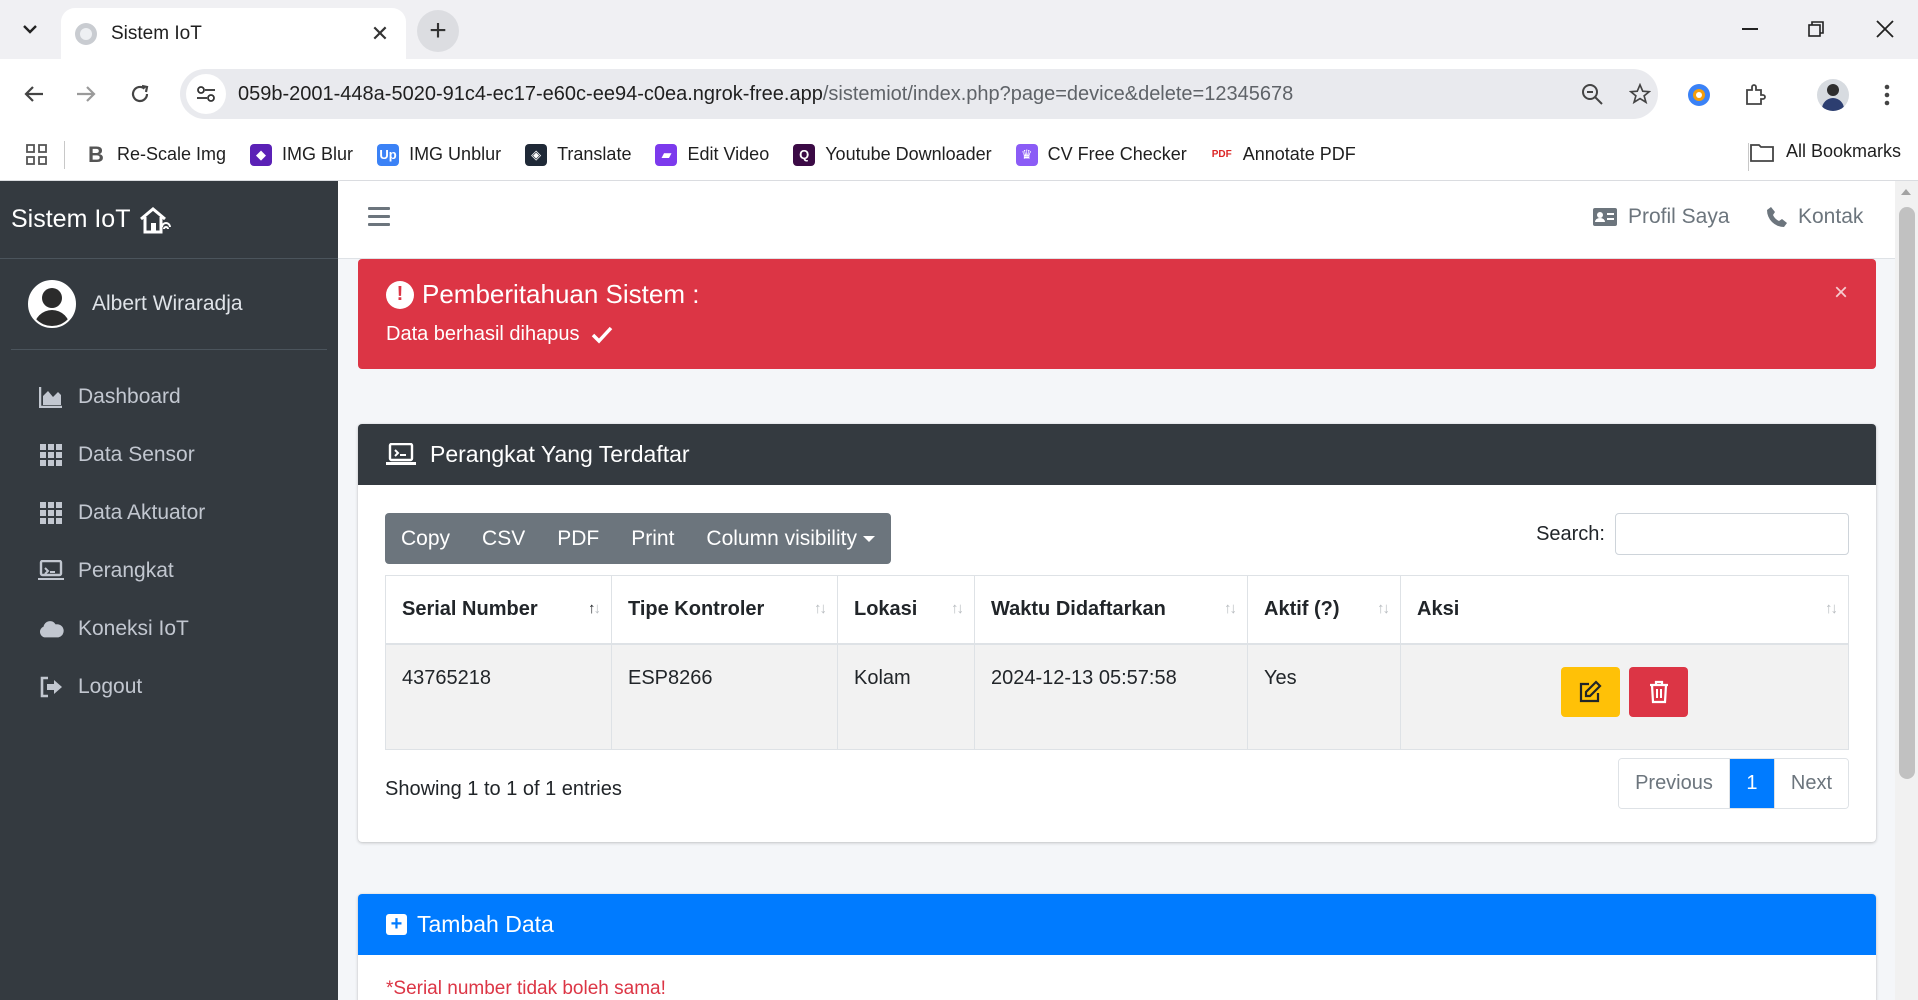 This screenshot has width=1918, height=1000. What do you see at coordinates (438, 31) in the screenshot?
I see `new-tab-button: +` at bounding box center [438, 31].